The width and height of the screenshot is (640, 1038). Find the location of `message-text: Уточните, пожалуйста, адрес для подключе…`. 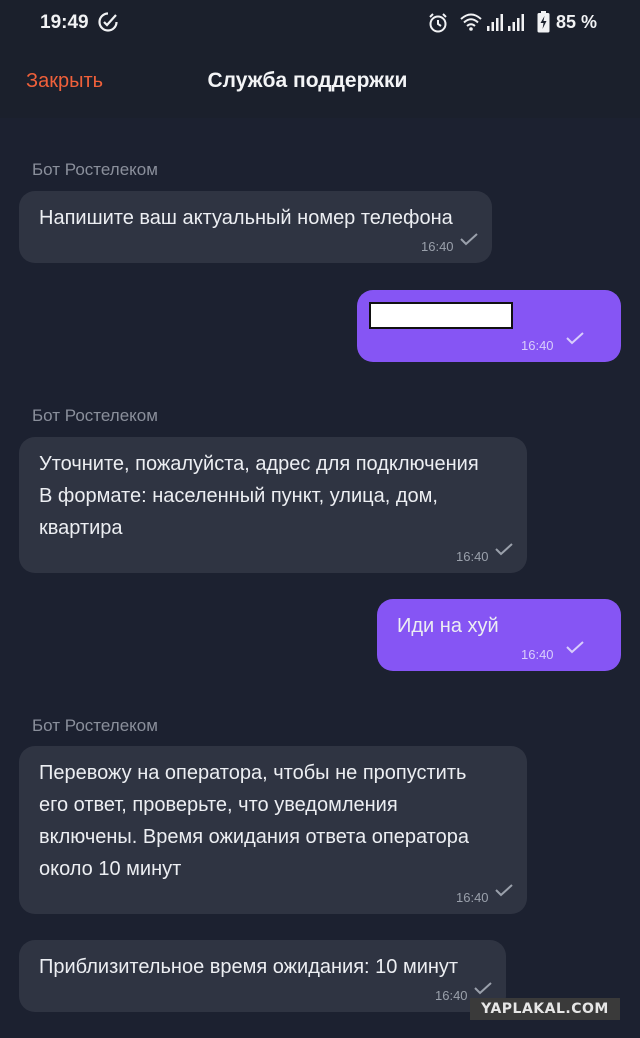

message-text: Уточните, пожалуйста, адрес для подключе… is located at coordinates (259, 496).